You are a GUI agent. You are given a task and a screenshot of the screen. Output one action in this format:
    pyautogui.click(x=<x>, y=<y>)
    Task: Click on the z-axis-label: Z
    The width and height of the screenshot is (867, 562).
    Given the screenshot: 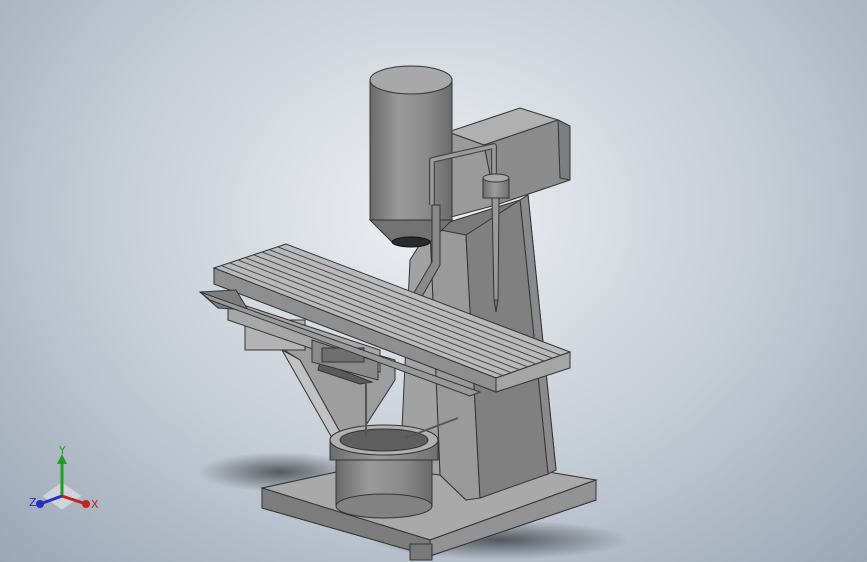 What is the action you would take?
    pyautogui.click(x=33, y=502)
    